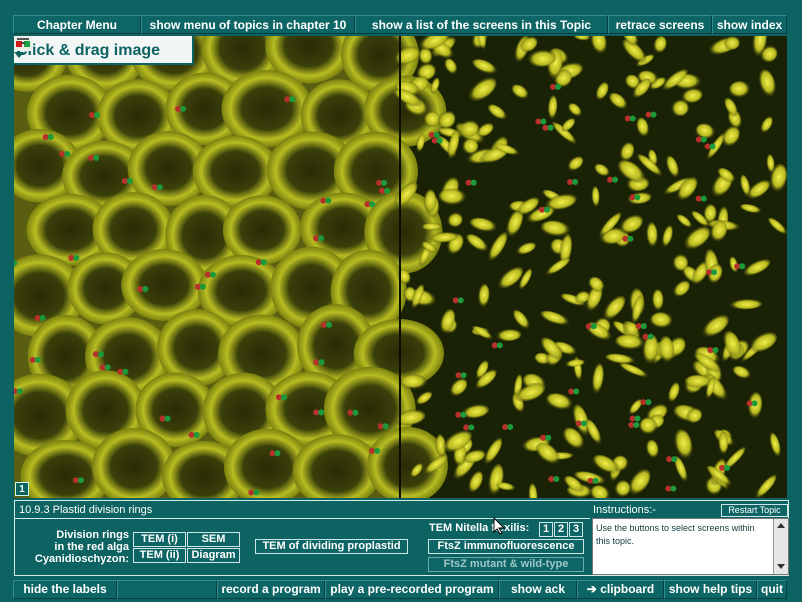  Describe the element at coordinates (627, 589) in the screenshot. I see `clipboard-label: clipboard` at that location.